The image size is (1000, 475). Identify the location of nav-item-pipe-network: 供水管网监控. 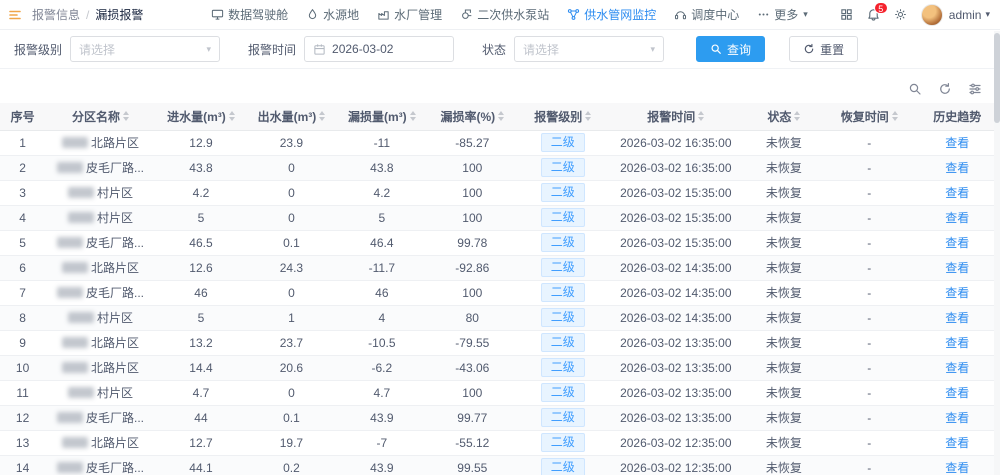
(611, 14).